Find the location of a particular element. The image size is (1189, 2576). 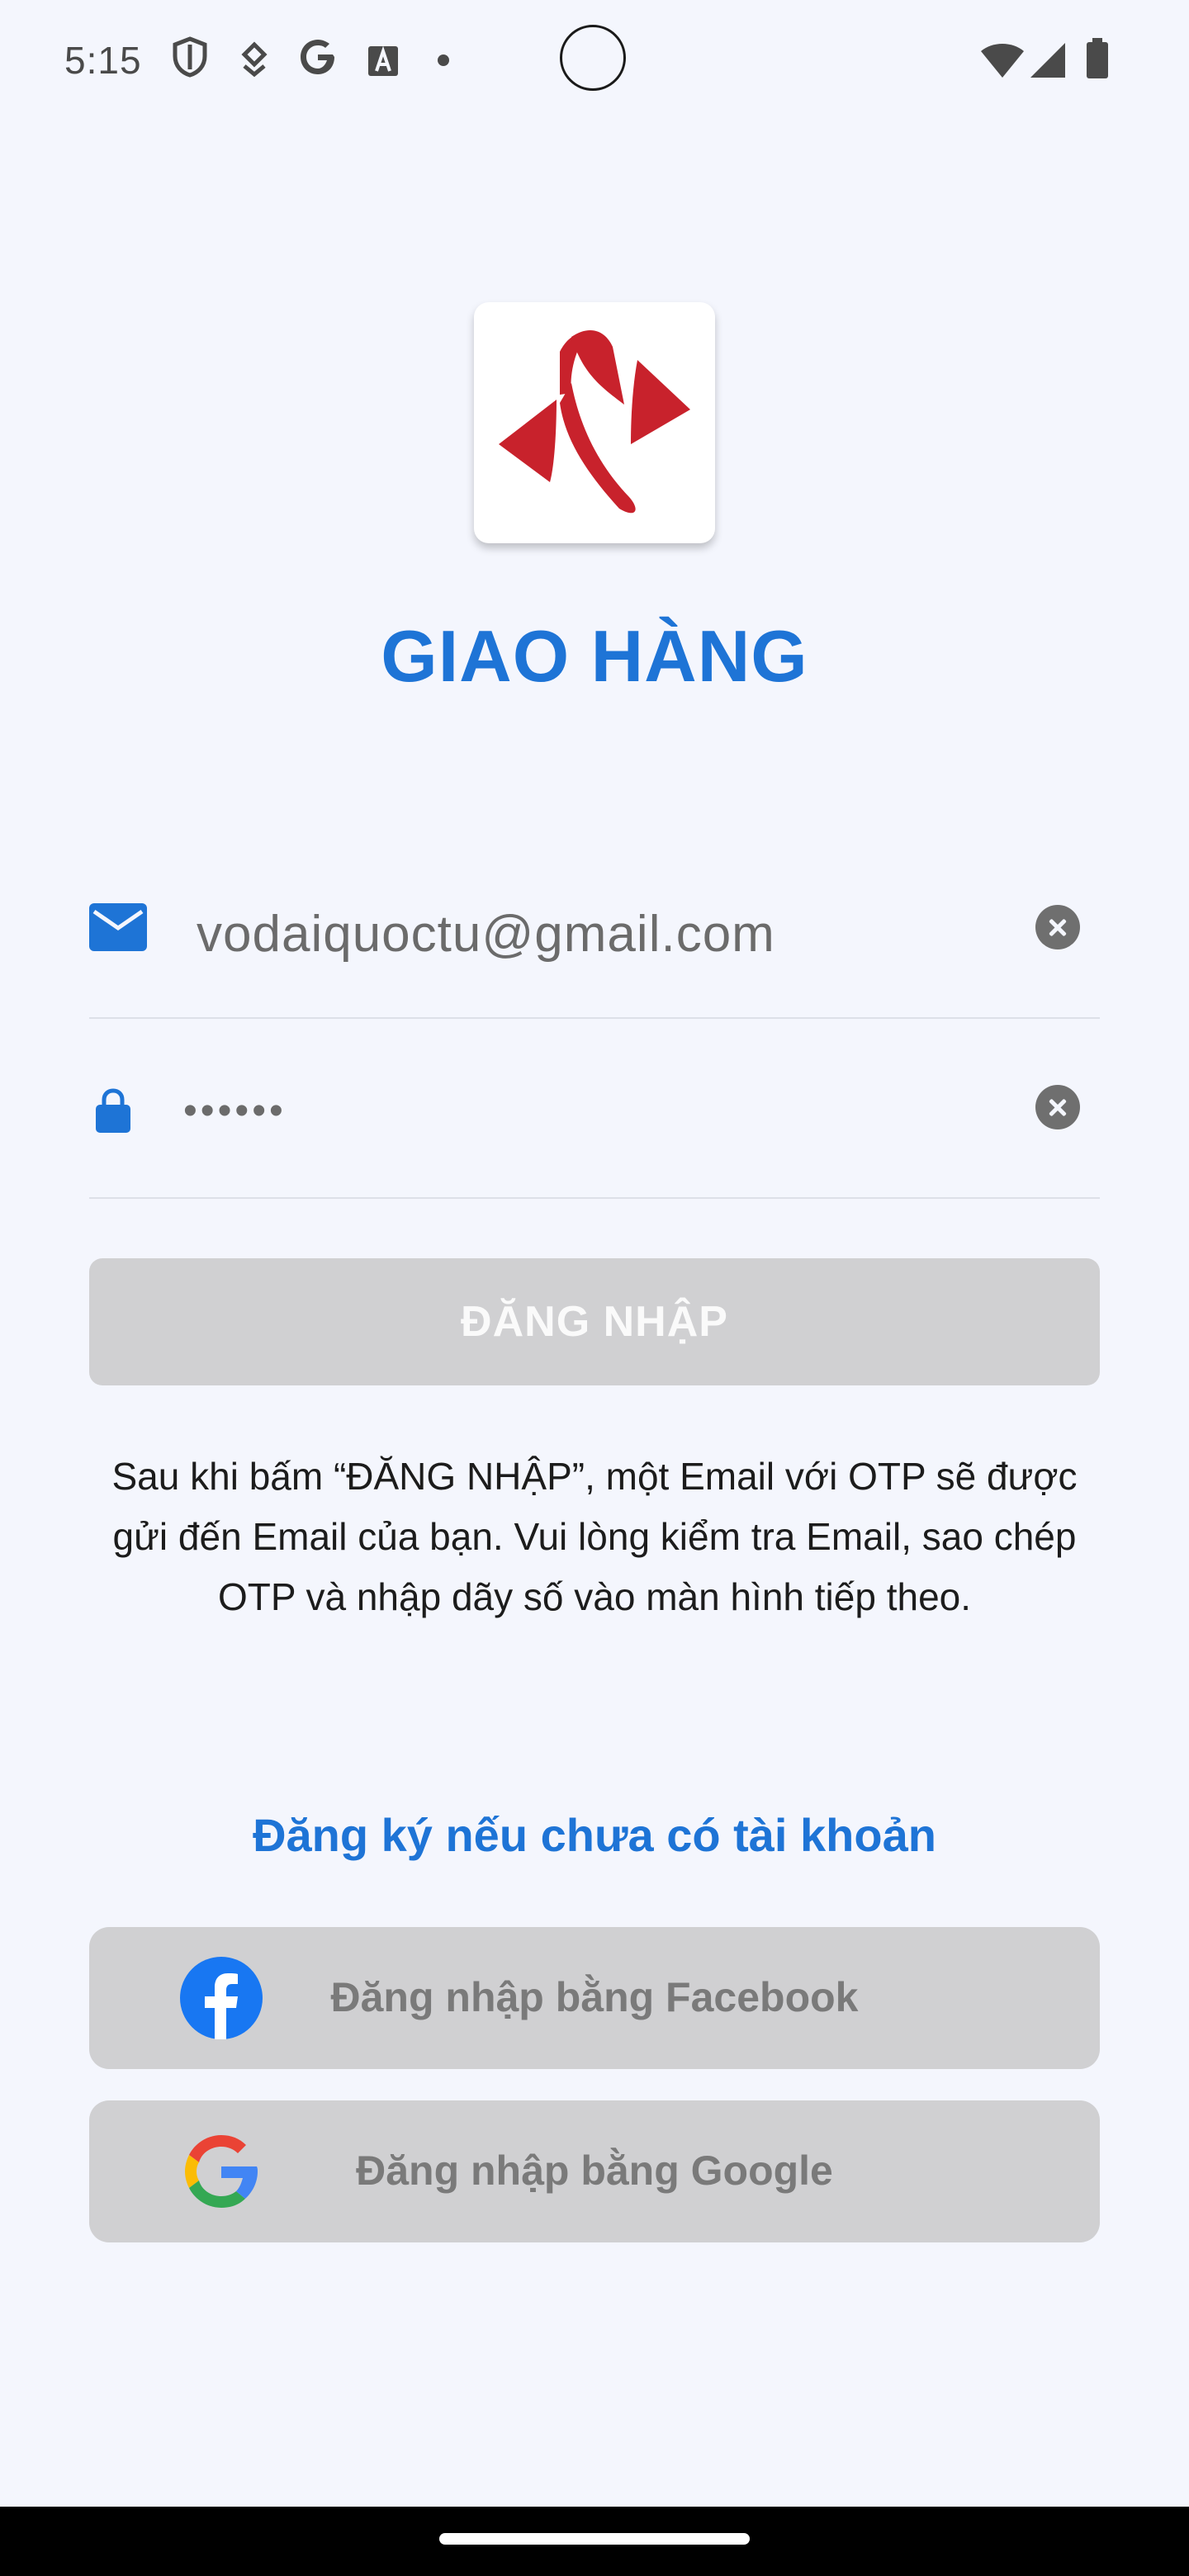

password-input: •••••• is located at coordinates (235, 1111).